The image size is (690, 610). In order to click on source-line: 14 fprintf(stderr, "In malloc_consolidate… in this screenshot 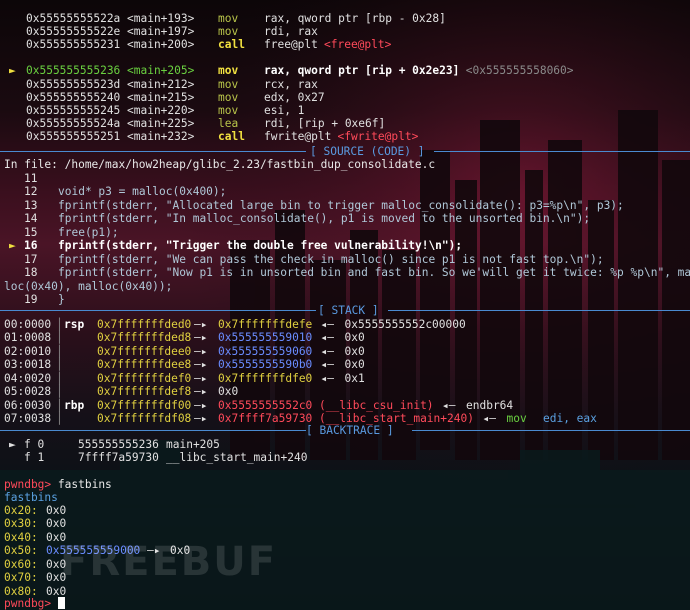, I will do `click(345, 218)`.